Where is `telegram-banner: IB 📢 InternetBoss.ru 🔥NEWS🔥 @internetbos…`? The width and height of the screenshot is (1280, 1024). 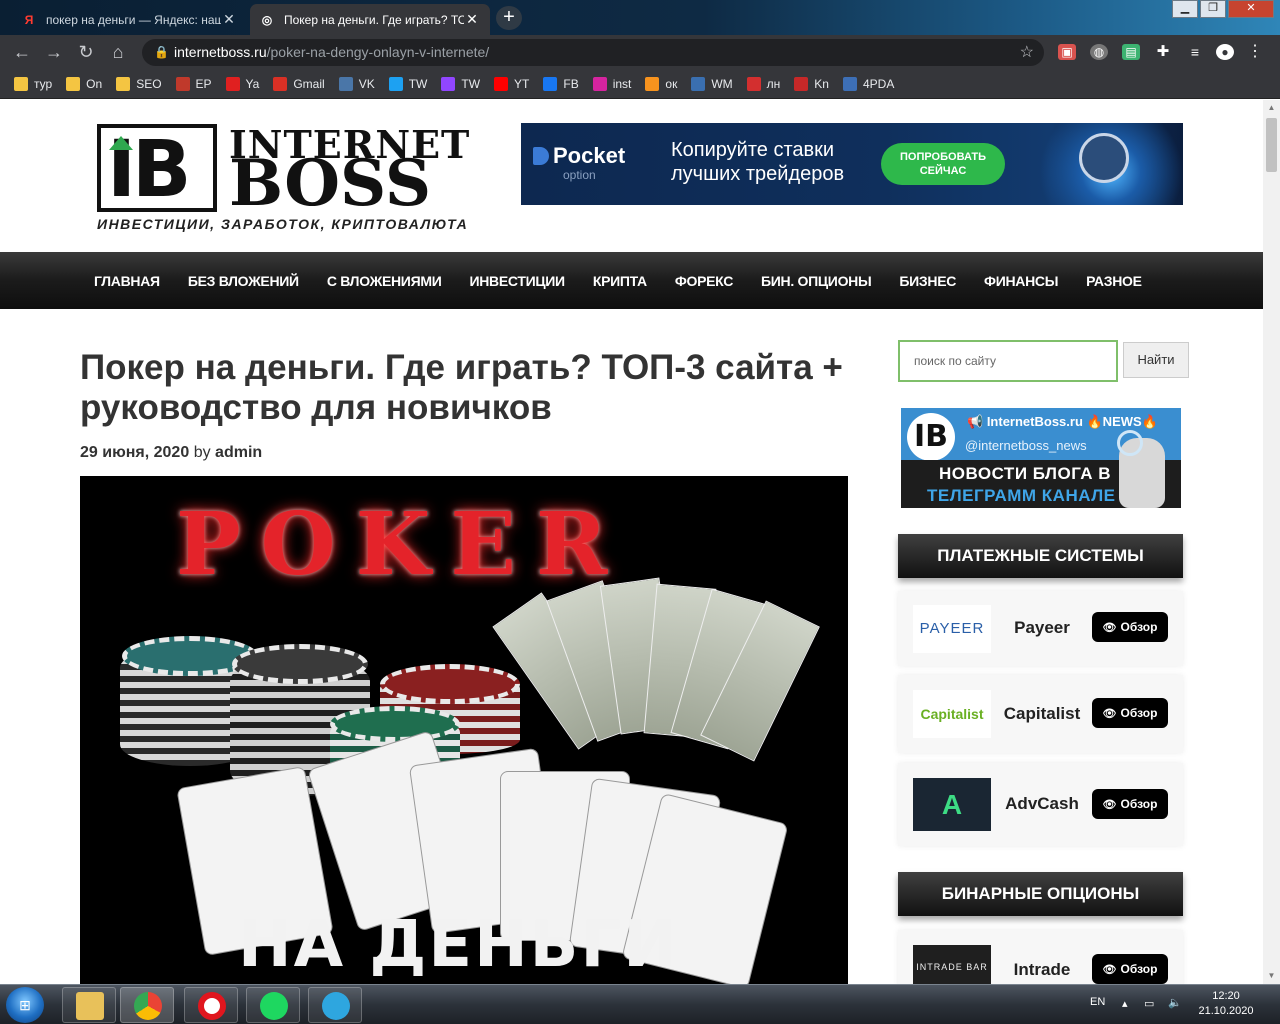 telegram-banner: IB 📢 InternetBoss.ru 🔥NEWS🔥 @internetbos… is located at coordinates (1041, 458).